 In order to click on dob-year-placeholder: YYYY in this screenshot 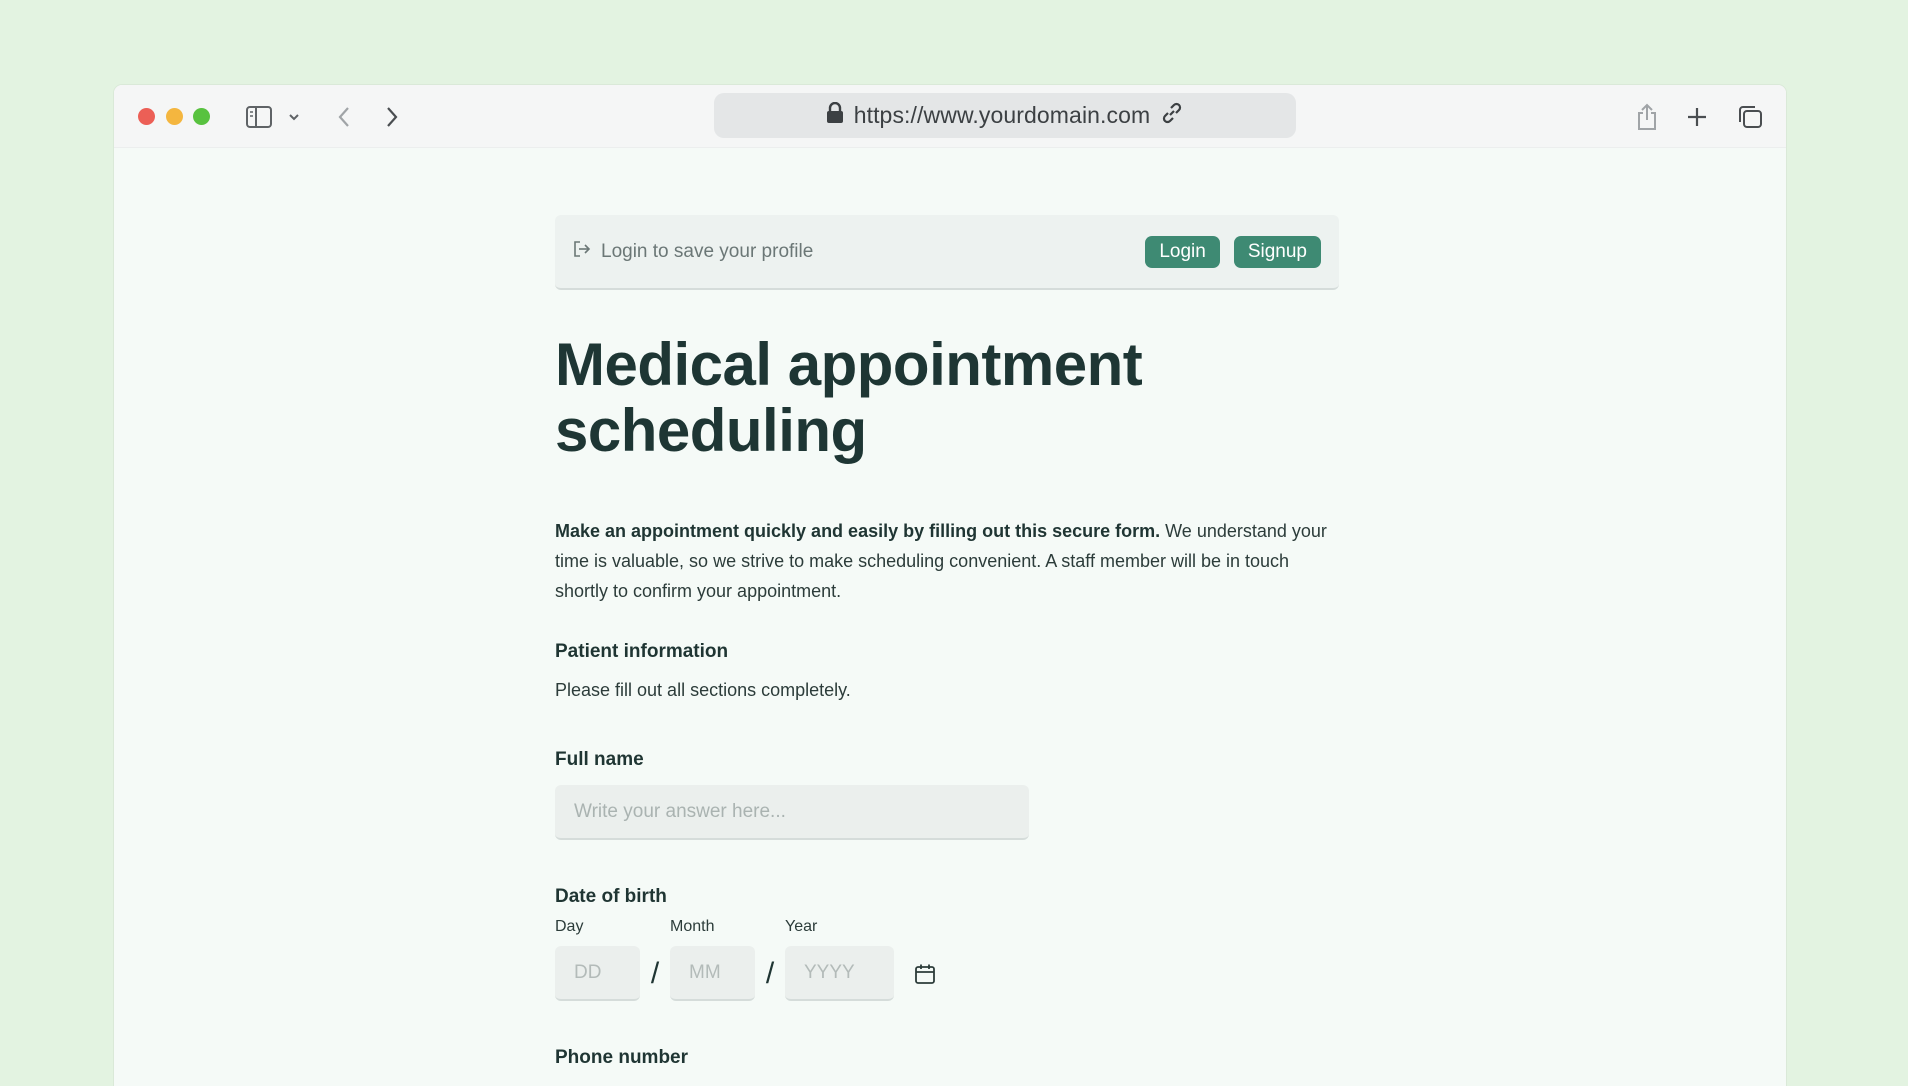, I will do `click(829, 972)`.